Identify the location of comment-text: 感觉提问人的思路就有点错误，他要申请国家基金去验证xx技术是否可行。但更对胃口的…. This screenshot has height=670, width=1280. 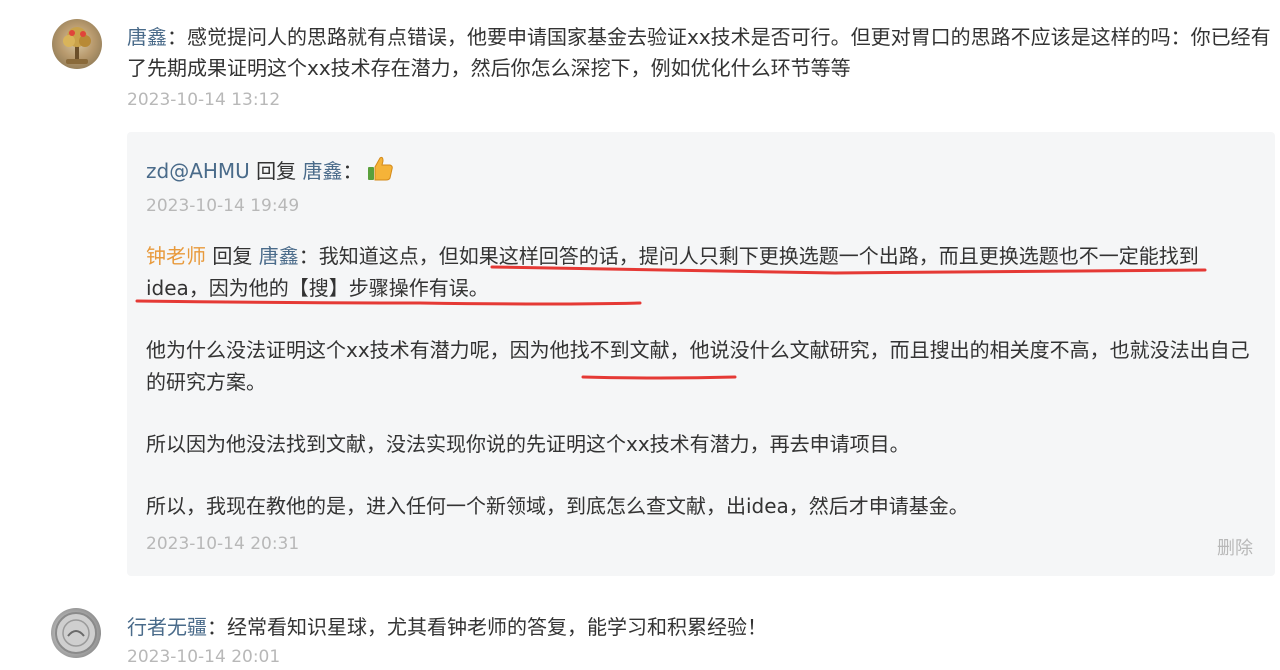
(699, 52).